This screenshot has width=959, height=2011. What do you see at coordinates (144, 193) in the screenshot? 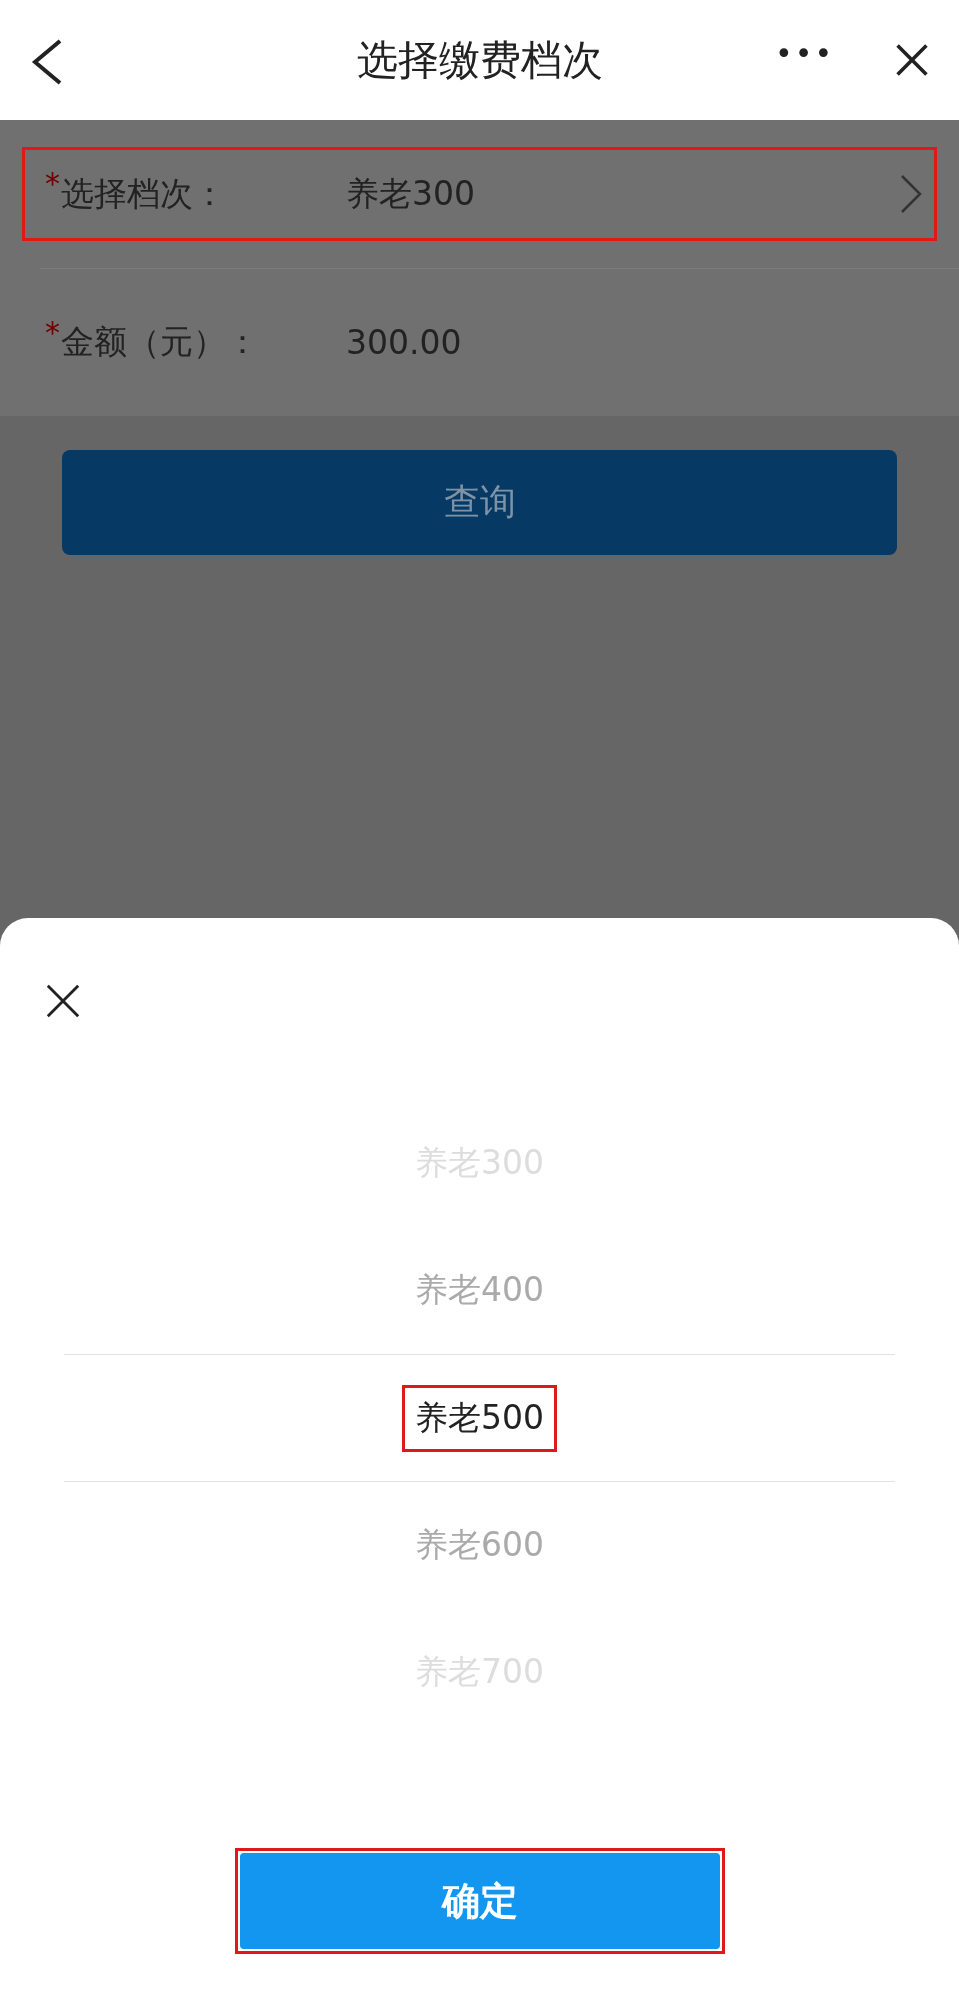
I see `field-label: 选择档次：` at bounding box center [144, 193].